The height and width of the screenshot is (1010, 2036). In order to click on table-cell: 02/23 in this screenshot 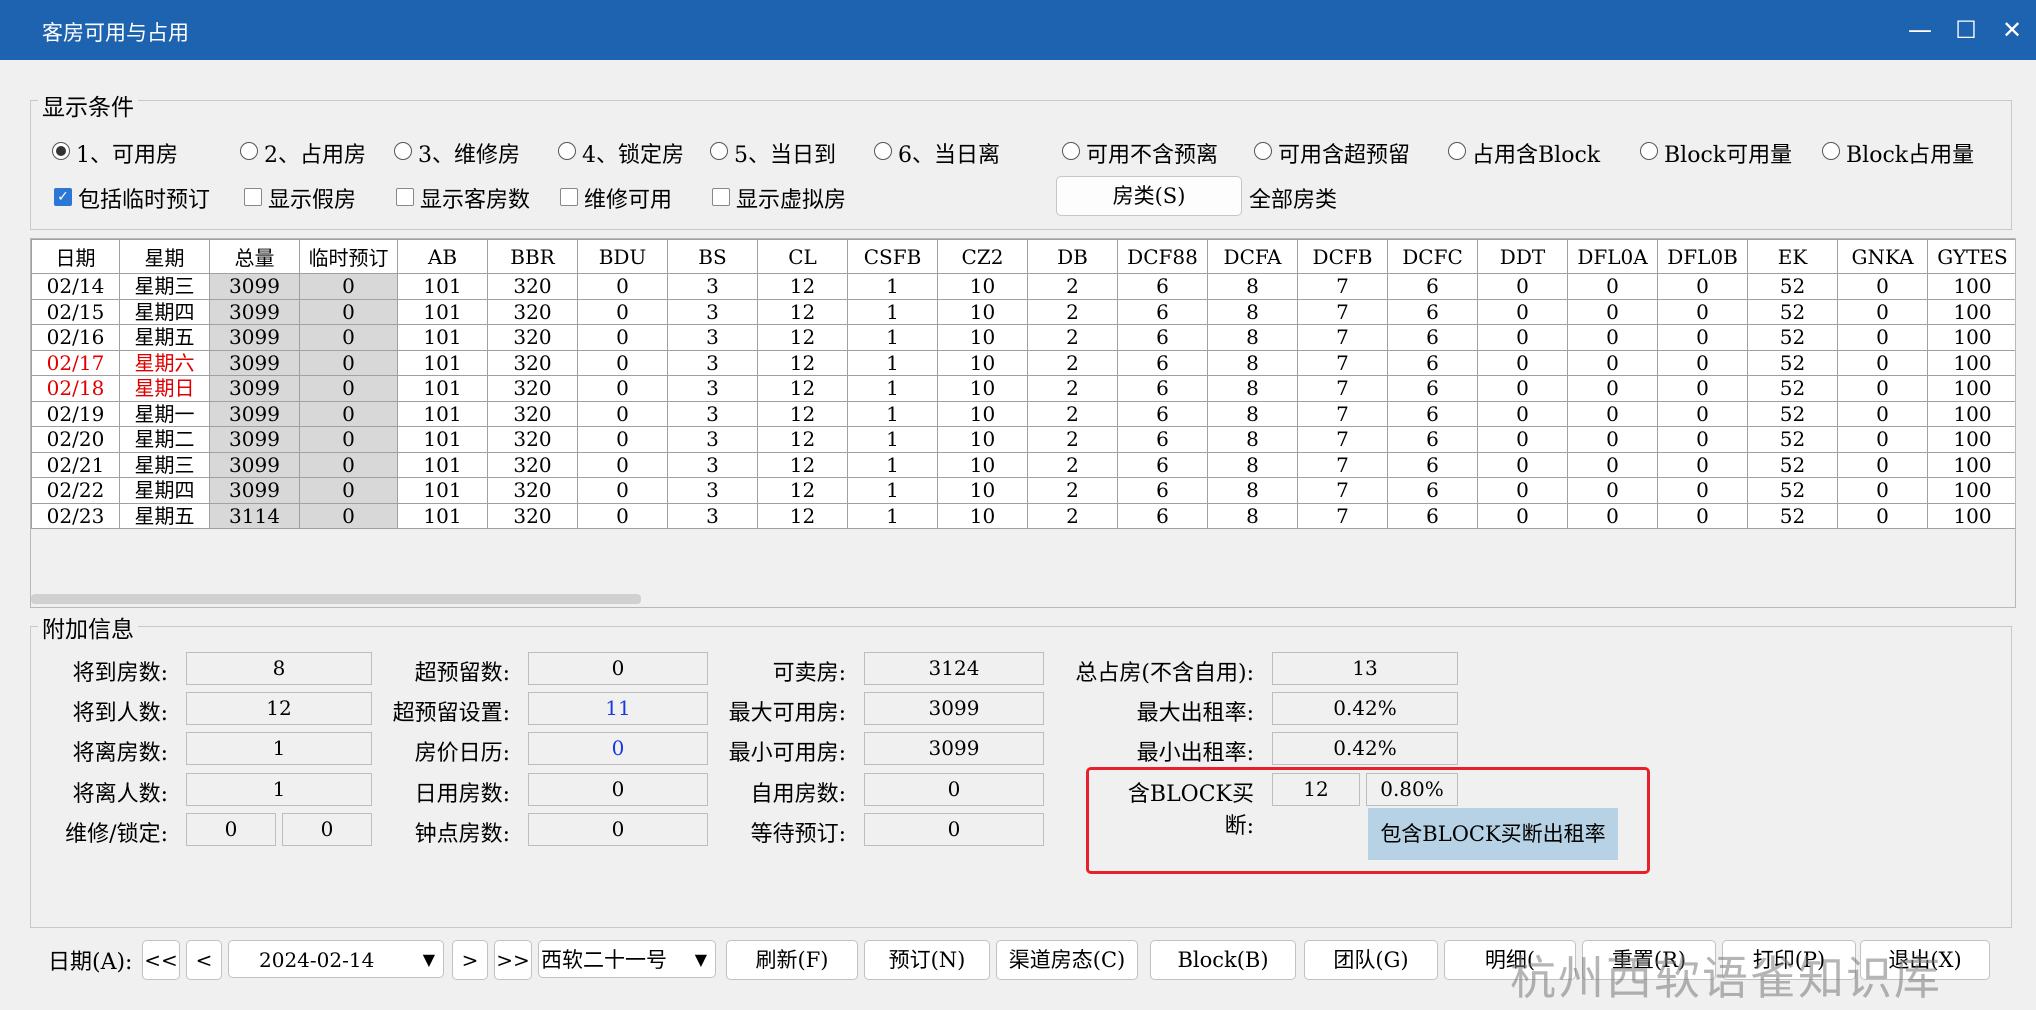, I will do `click(75, 515)`.